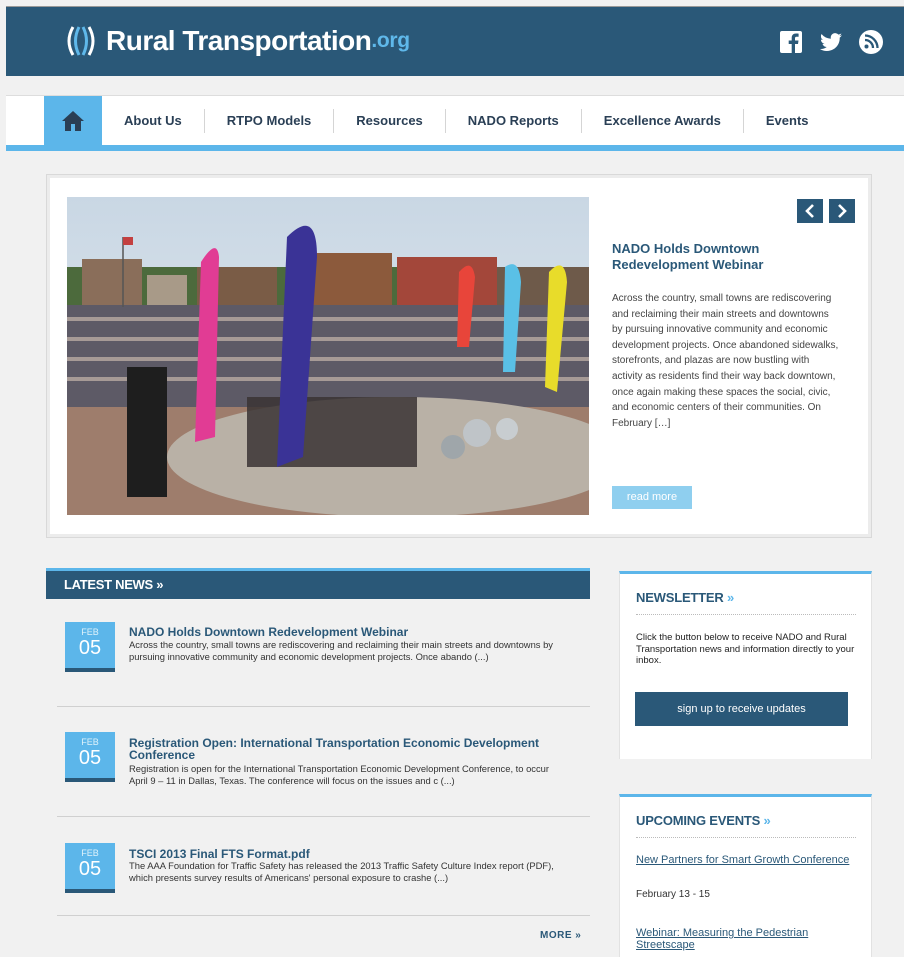  What do you see at coordinates (153, 121) in the screenshot?
I see `nav-item-about-us: About Us` at bounding box center [153, 121].